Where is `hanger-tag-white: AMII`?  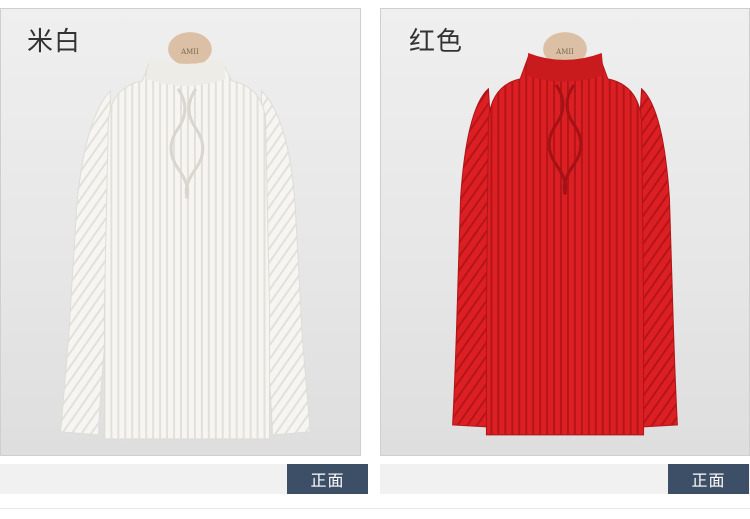
hanger-tag-white: AMII is located at coordinates (189, 52).